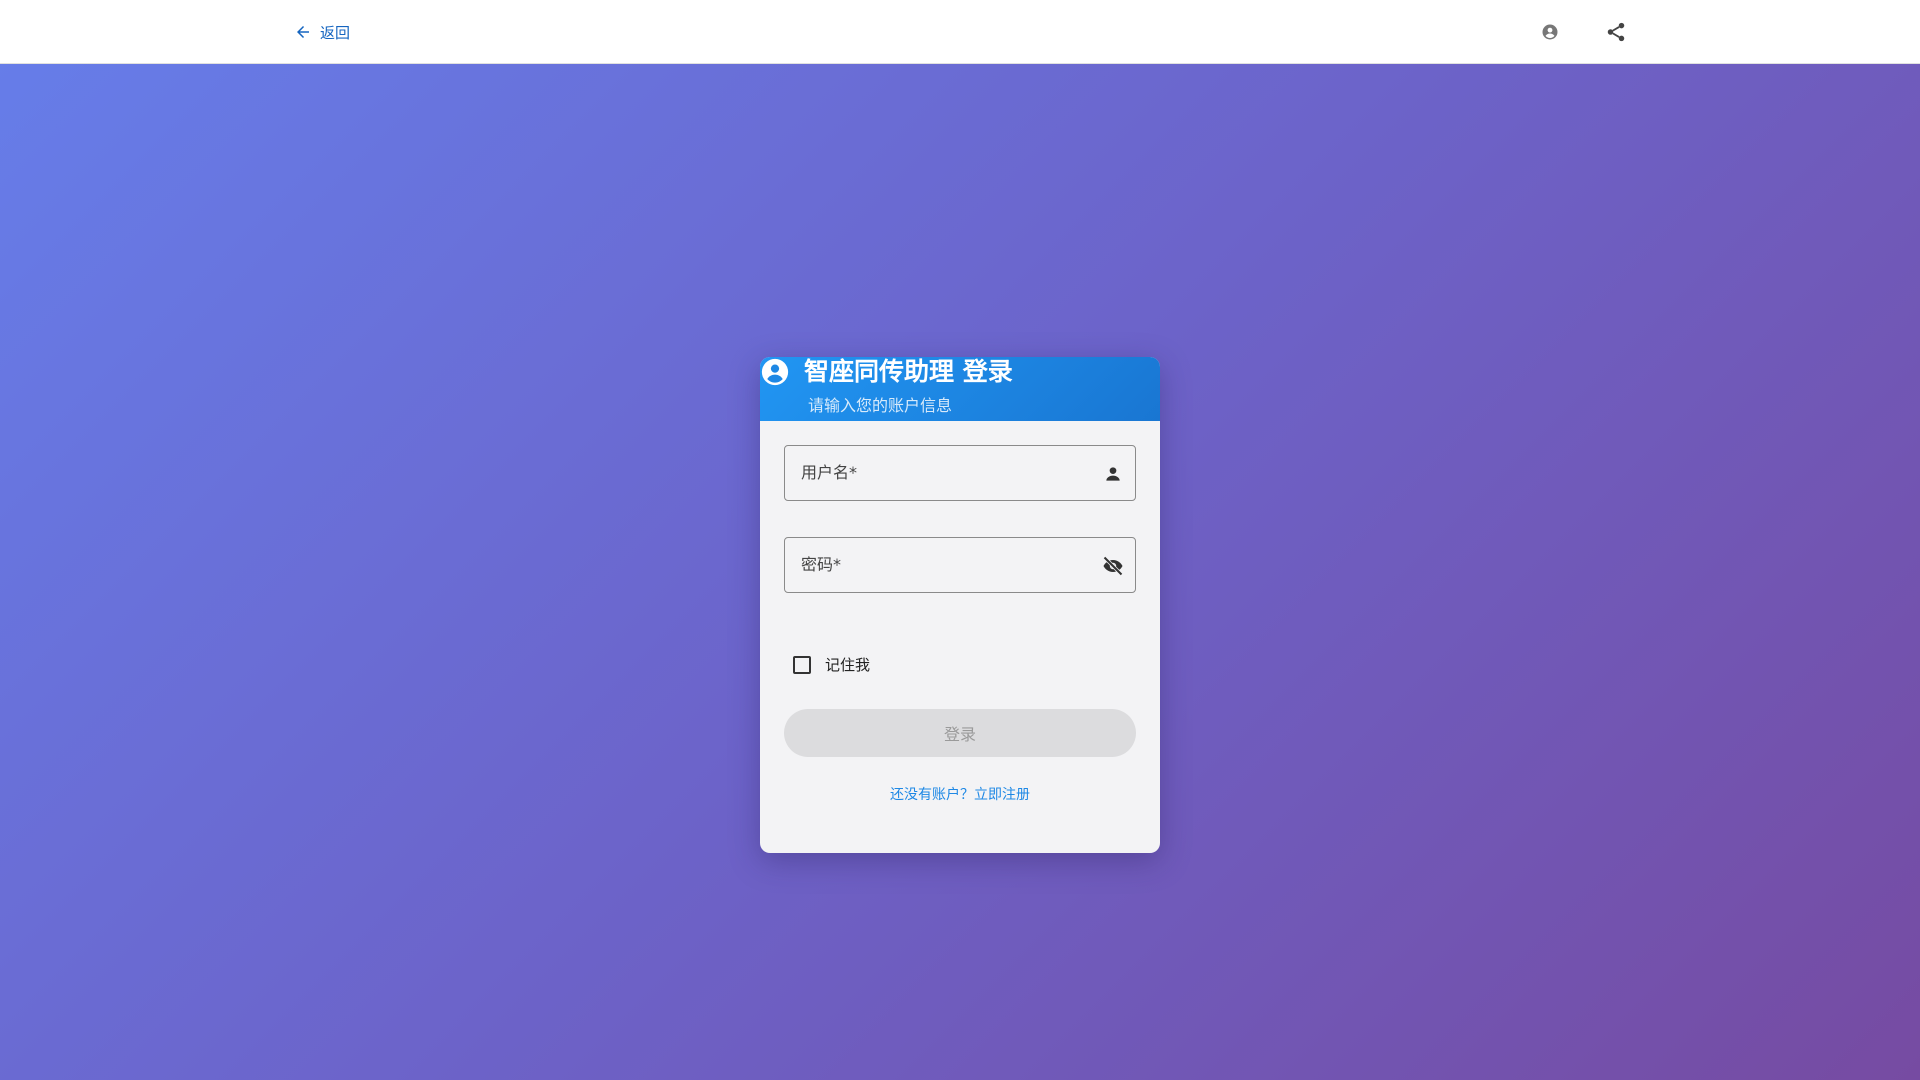 The width and height of the screenshot is (1920, 1080). What do you see at coordinates (960, 733) in the screenshot?
I see `login-button: 登录` at bounding box center [960, 733].